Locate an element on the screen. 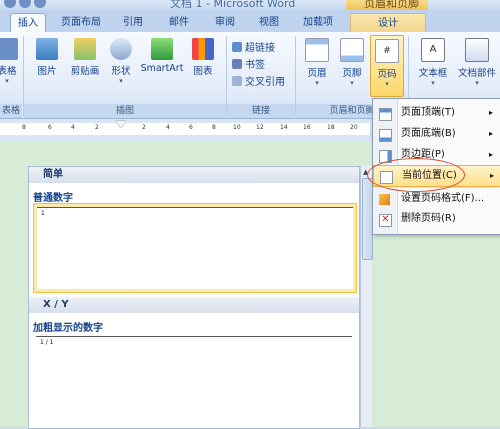 The image size is (500, 429). gallery-item-preview: 1 is located at coordinates (195, 248).